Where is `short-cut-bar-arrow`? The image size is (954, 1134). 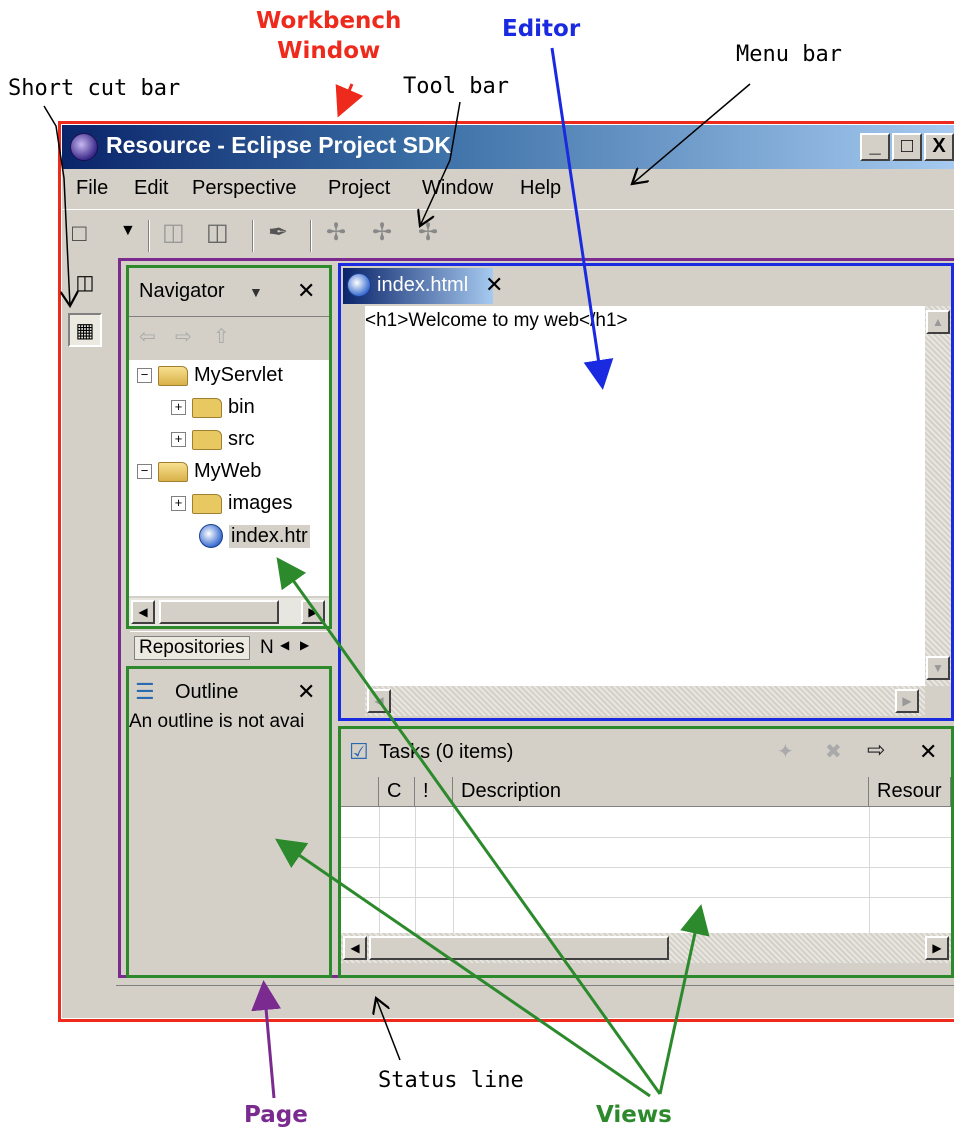 short-cut-bar-arrow is located at coordinates (56, 205).